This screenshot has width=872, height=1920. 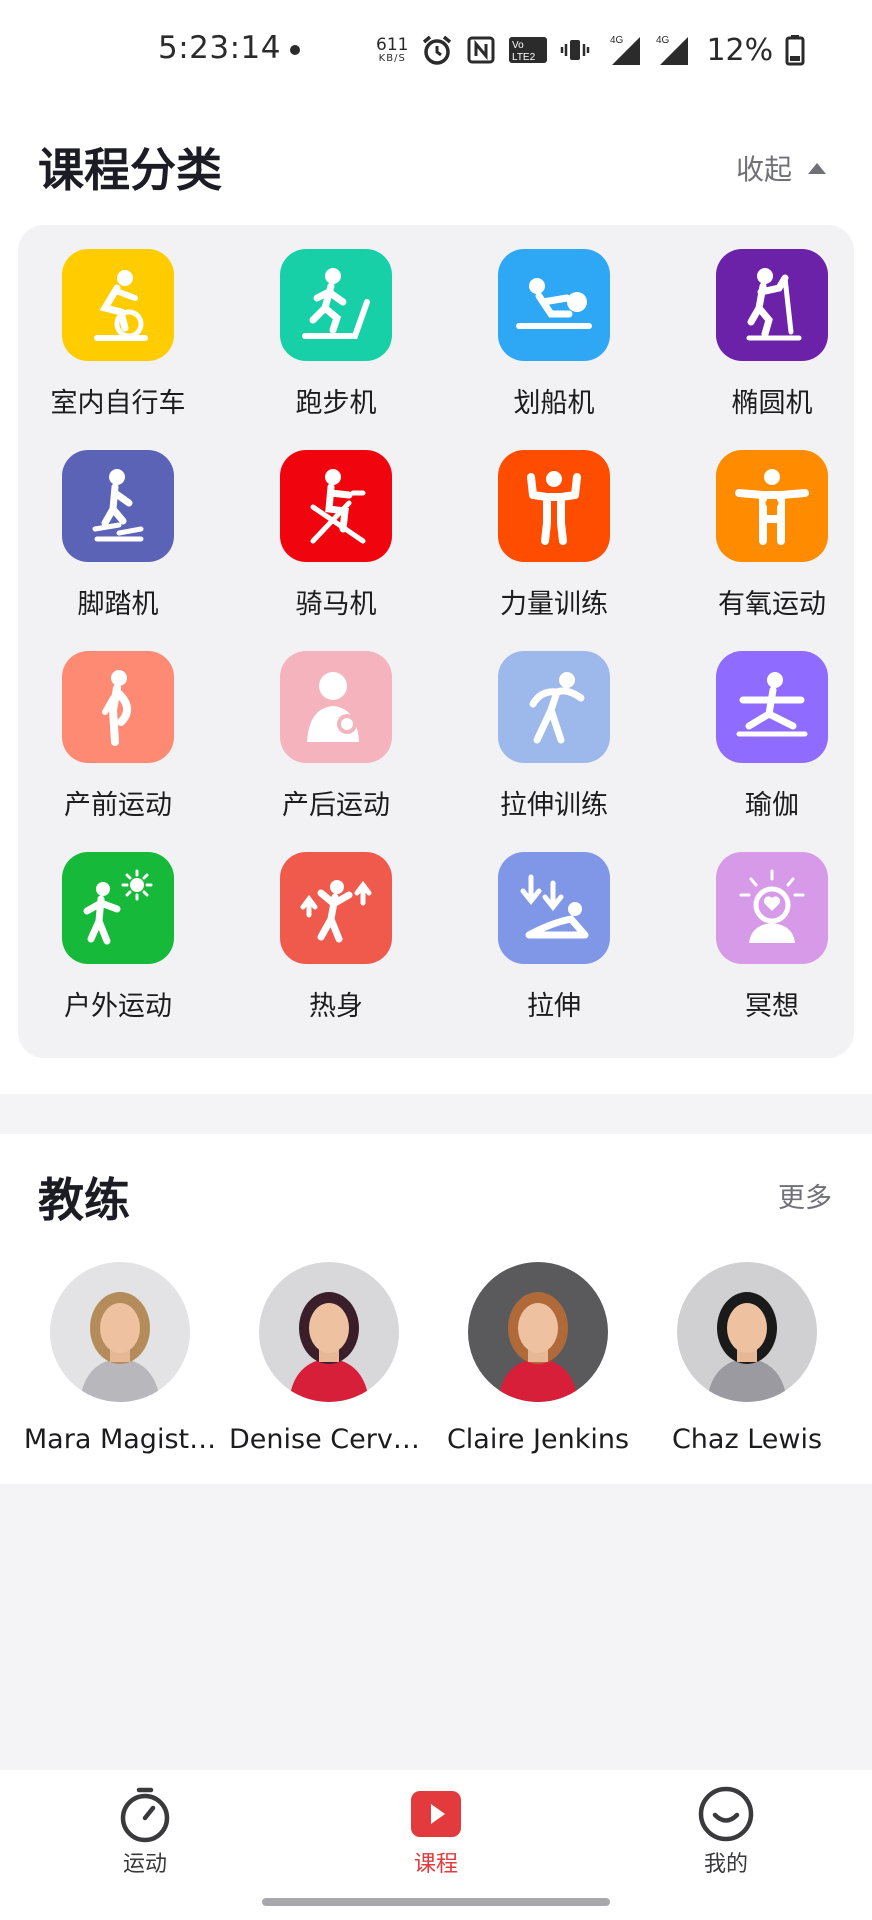 I want to click on category-label: 产前运动, so click(x=118, y=805).